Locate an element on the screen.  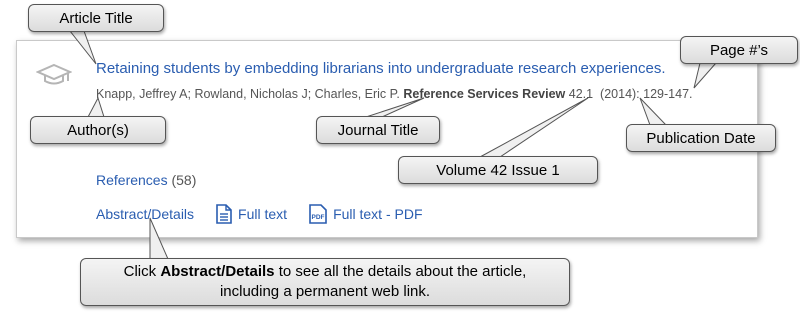
callout-volume-issue: Volume 42 Issue 1 is located at coordinates (498, 170).